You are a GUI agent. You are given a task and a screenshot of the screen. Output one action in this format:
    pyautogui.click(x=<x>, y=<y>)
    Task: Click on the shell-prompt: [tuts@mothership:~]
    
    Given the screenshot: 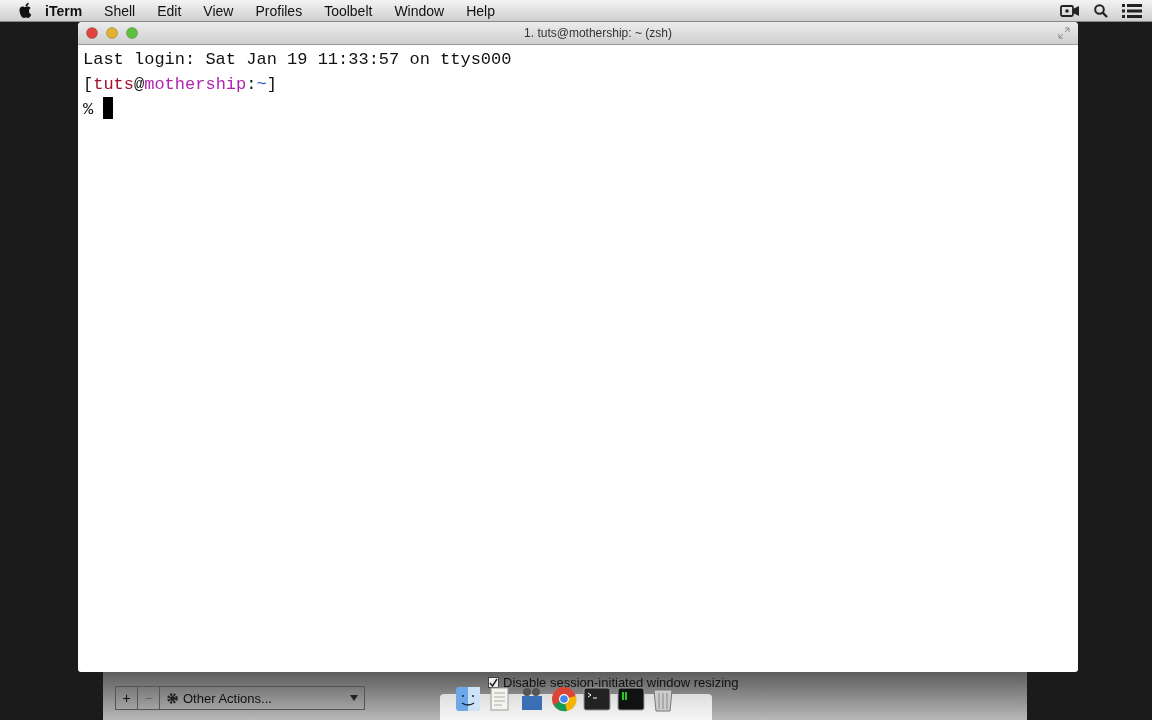 What is the action you would take?
    pyautogui.click(x=180, y=85)
    